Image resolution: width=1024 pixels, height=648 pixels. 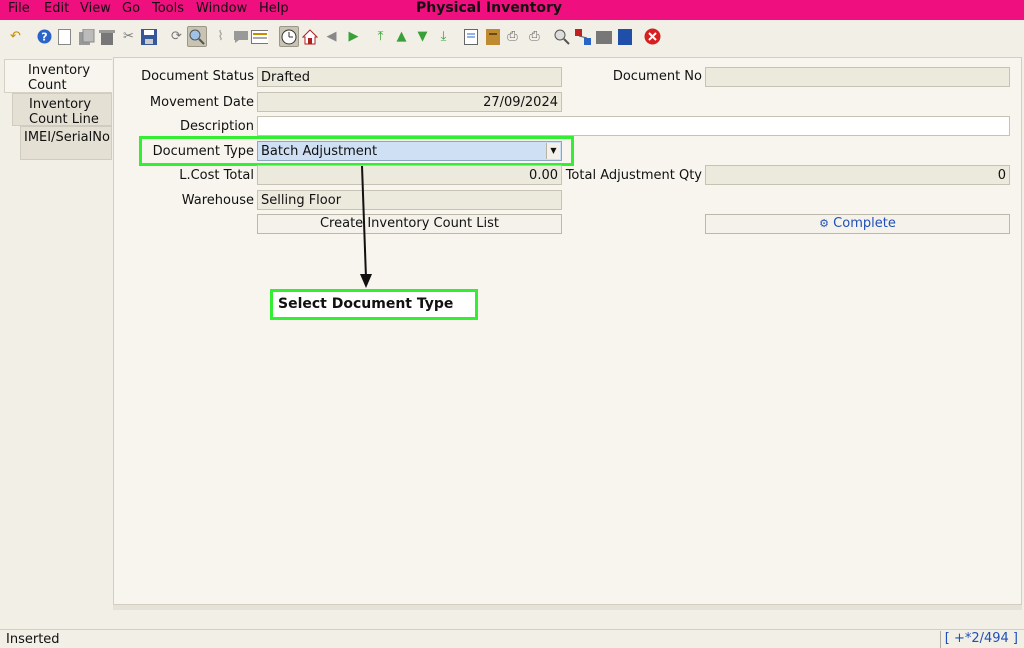 I want to click on last-record-icon: ⤓, so click(x=443, y=36).